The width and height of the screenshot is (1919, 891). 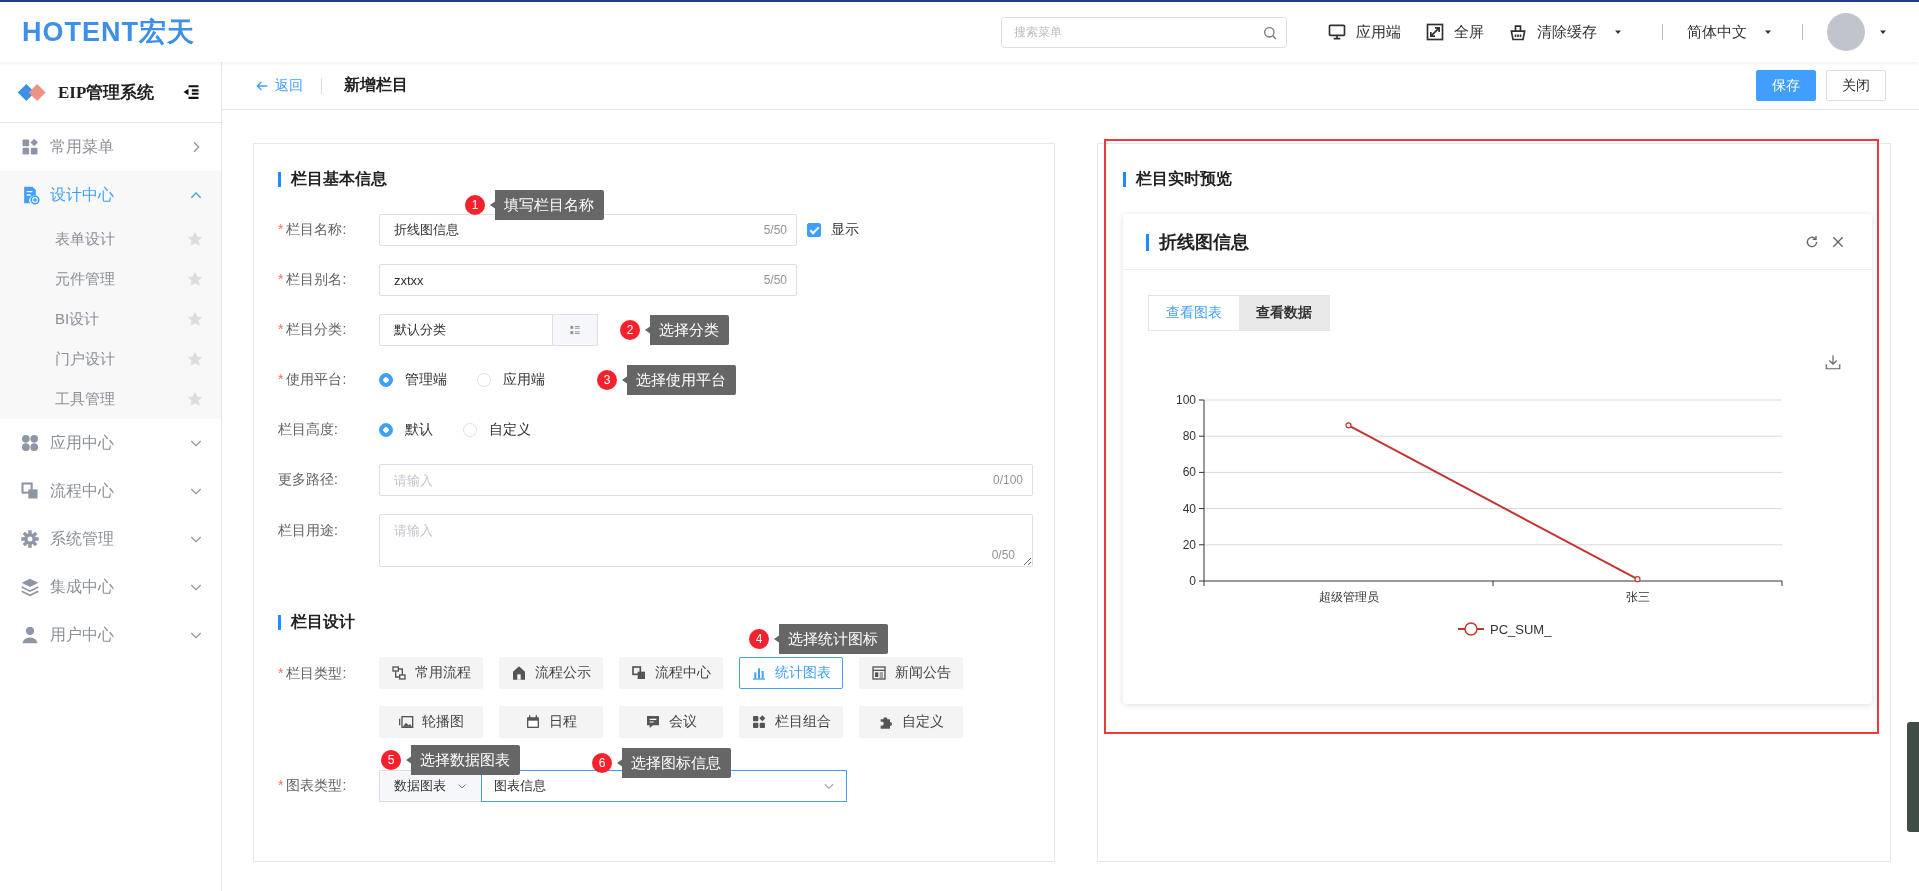 What do you see at coordinates (463, 760) in the screenshot?
I see `callout-tooltip: 选择数据图表` at bounding box center [463, 760].